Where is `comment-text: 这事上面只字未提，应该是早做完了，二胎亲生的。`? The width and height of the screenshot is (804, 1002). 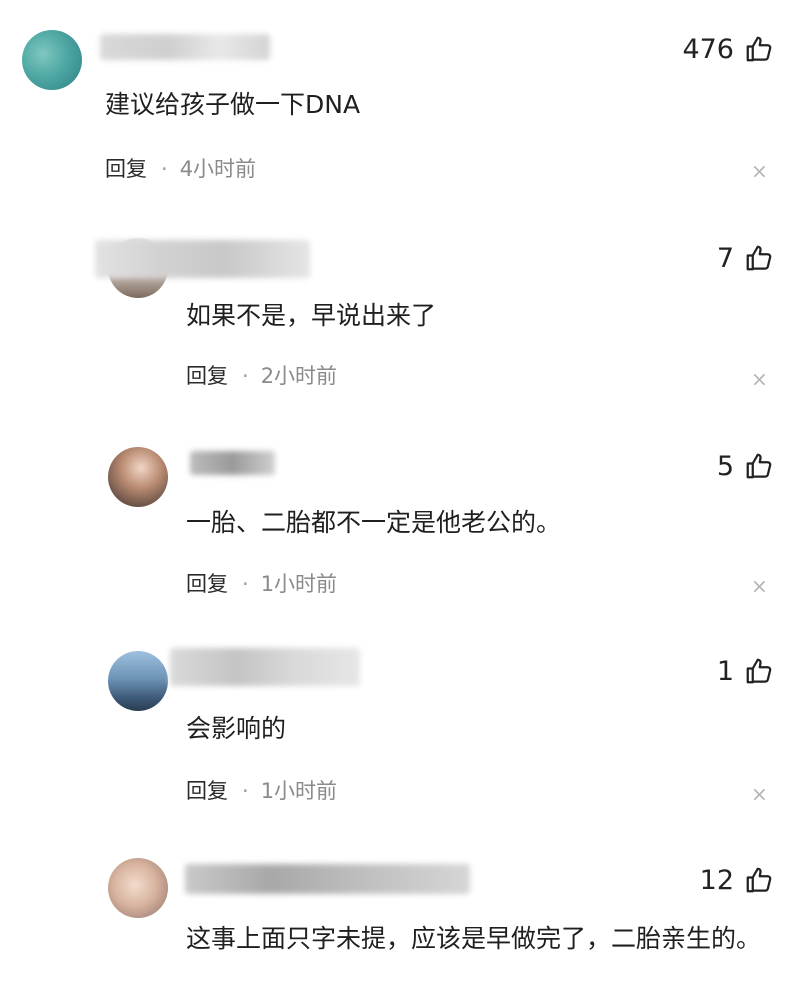 comment-text: 这事上面只字未提，应该是早做完了，二胎亲生的。 is located at coordinates (474, 938).